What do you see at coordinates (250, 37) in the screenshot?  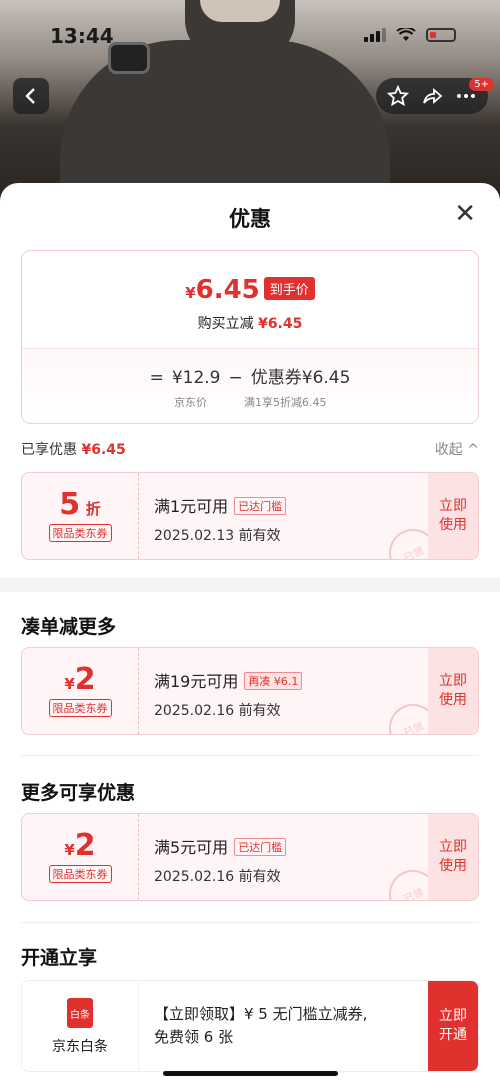 I see `status-bar: 13:44` at bounding box center [250, 37].